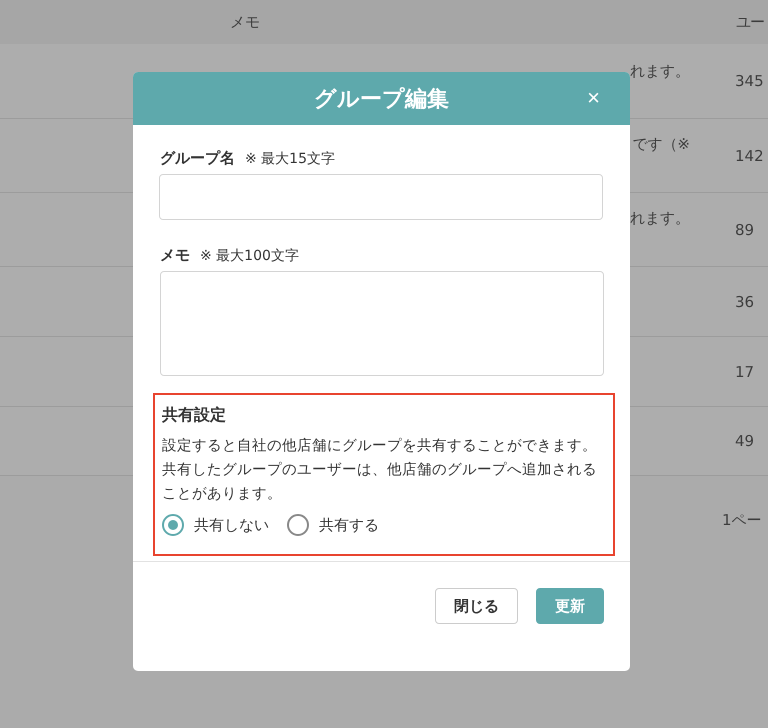 The height and width of the screenshot is (728, 768). What do you see at coordinates (744, 371) in the screenshot?
I see `table-cell: 17` at bounding box center [744, 371].